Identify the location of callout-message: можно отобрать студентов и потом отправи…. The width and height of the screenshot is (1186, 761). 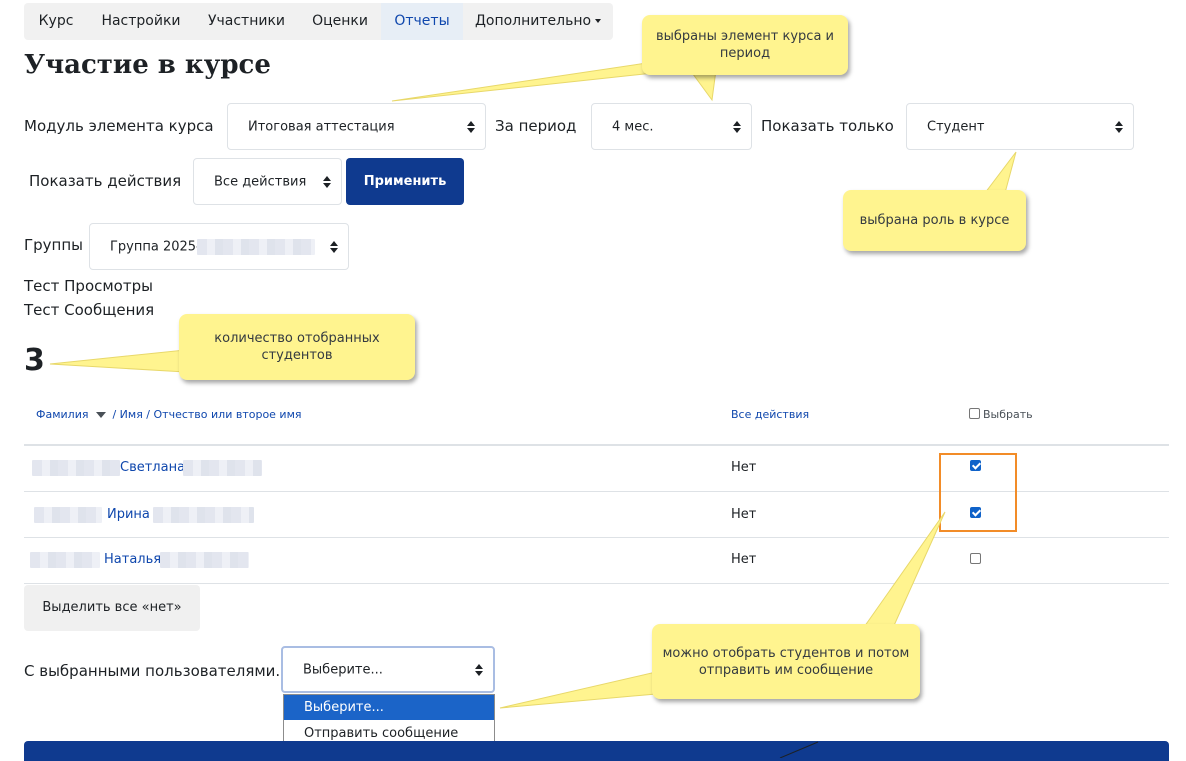
(786, 661).